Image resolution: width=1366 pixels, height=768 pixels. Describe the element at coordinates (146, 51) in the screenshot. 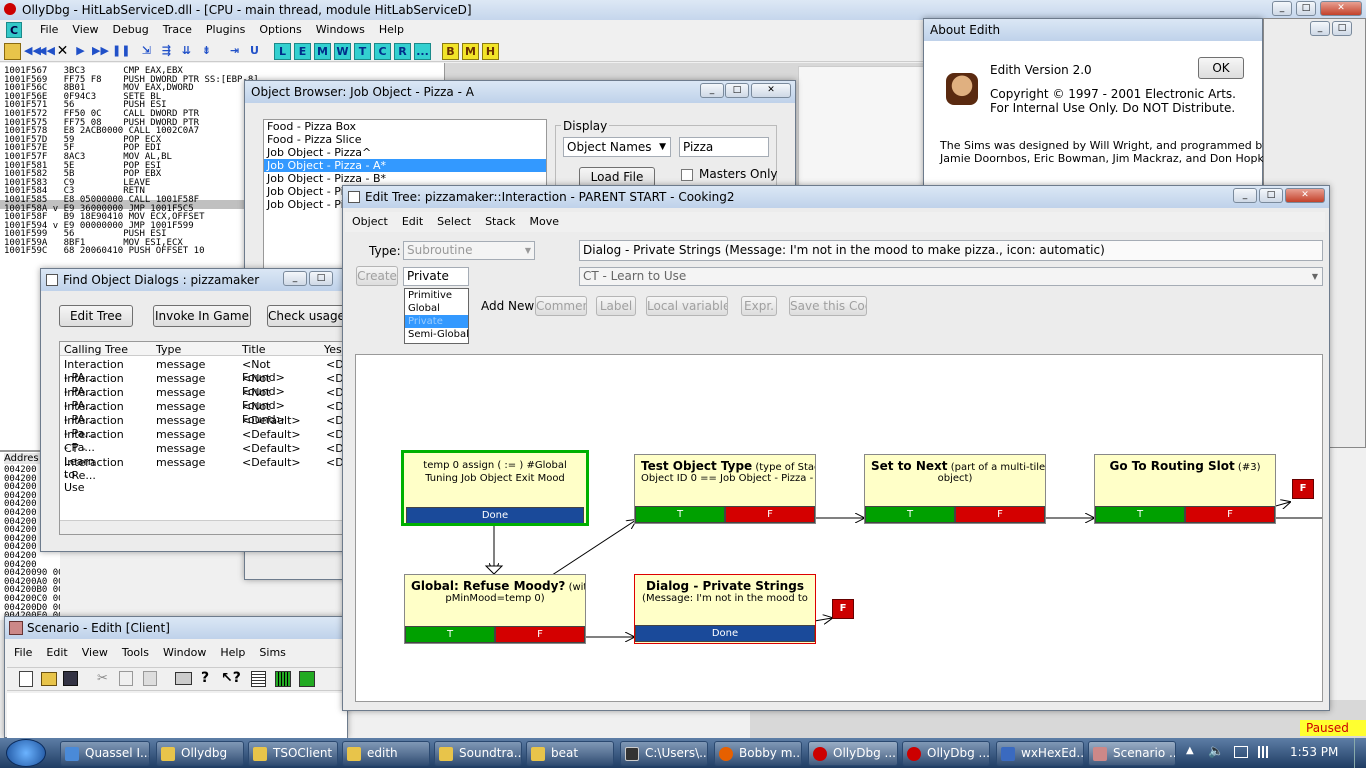

I see `step-into-icon: ⇲` at that location.